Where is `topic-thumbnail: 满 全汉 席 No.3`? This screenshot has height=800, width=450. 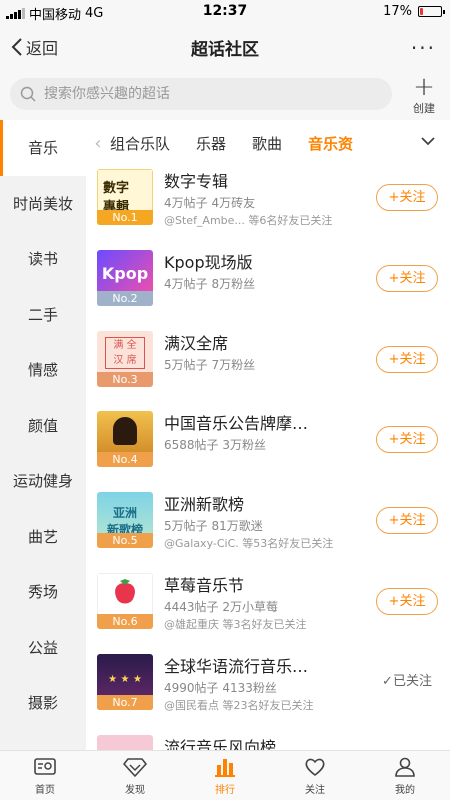
topic-thumbnail: 满 全汉 席 No.3 is located at coordinates (125, 358).